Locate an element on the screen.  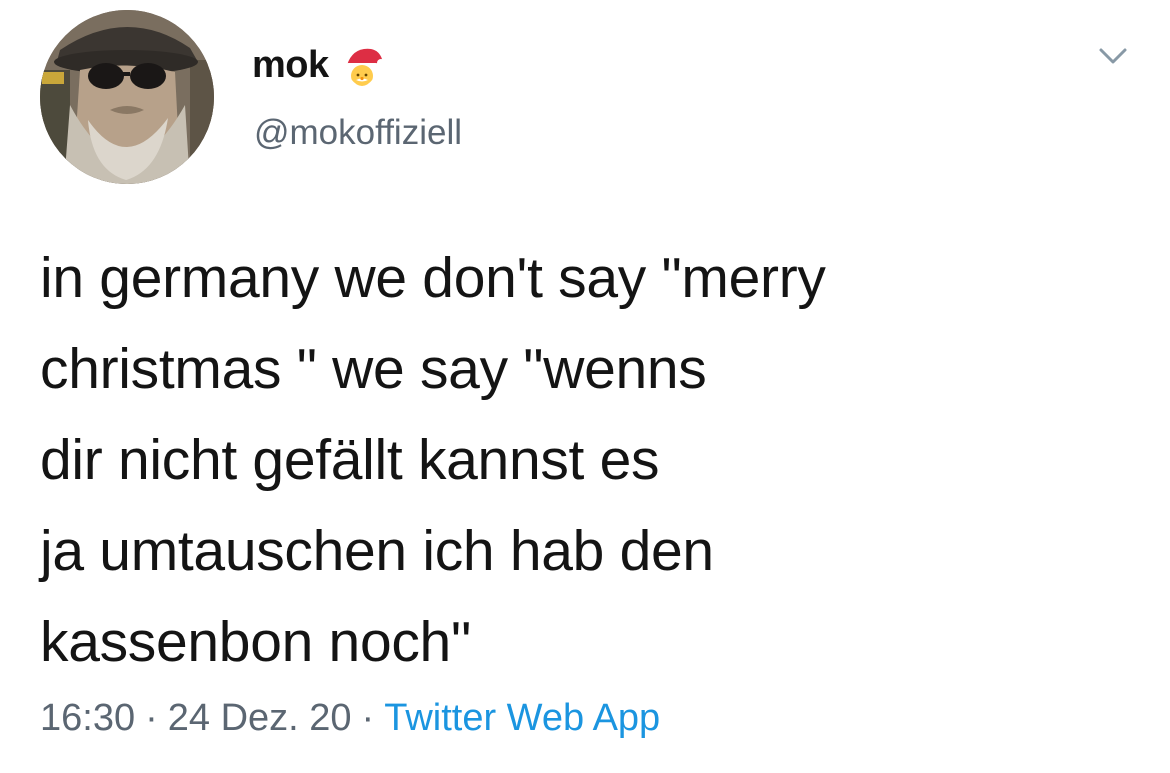
avatar is located at coordinates (127, 97).